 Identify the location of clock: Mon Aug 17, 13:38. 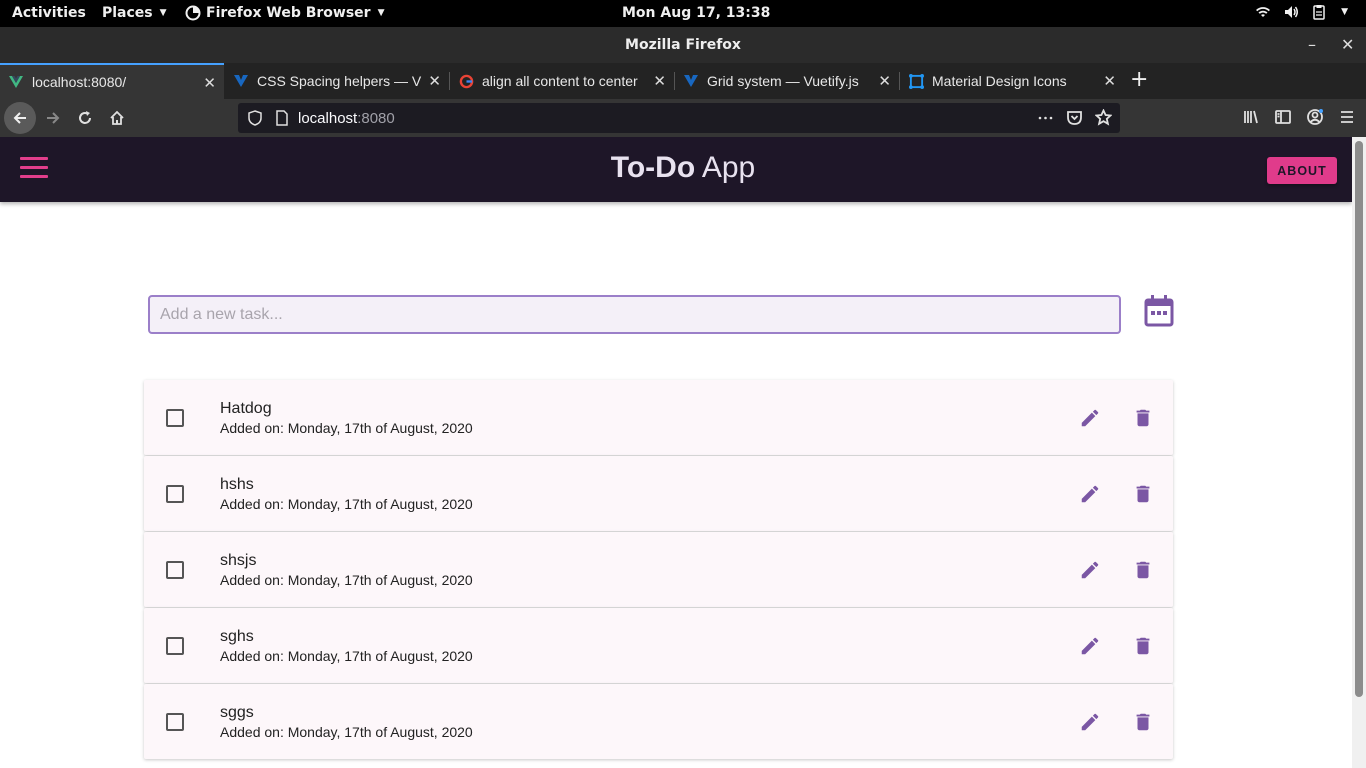
(696, 13).